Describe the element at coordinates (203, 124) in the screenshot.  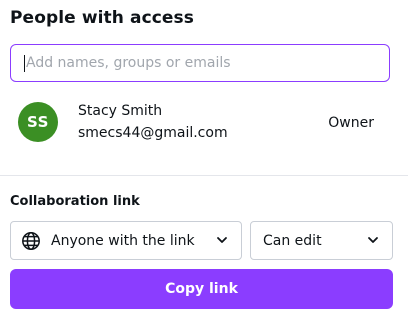
I see `person-row: SS Stacy Smith smecs44@gmail.com Owner` at that location.